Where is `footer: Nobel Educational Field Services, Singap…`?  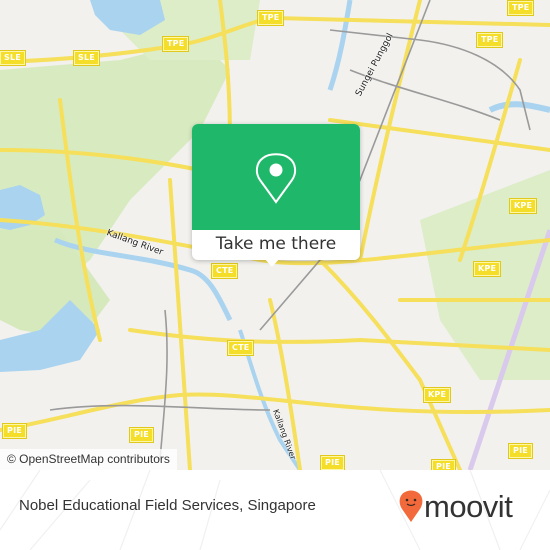 footer: Nobel Educational Field Services, Singap… is located at coordinates (275, 510).